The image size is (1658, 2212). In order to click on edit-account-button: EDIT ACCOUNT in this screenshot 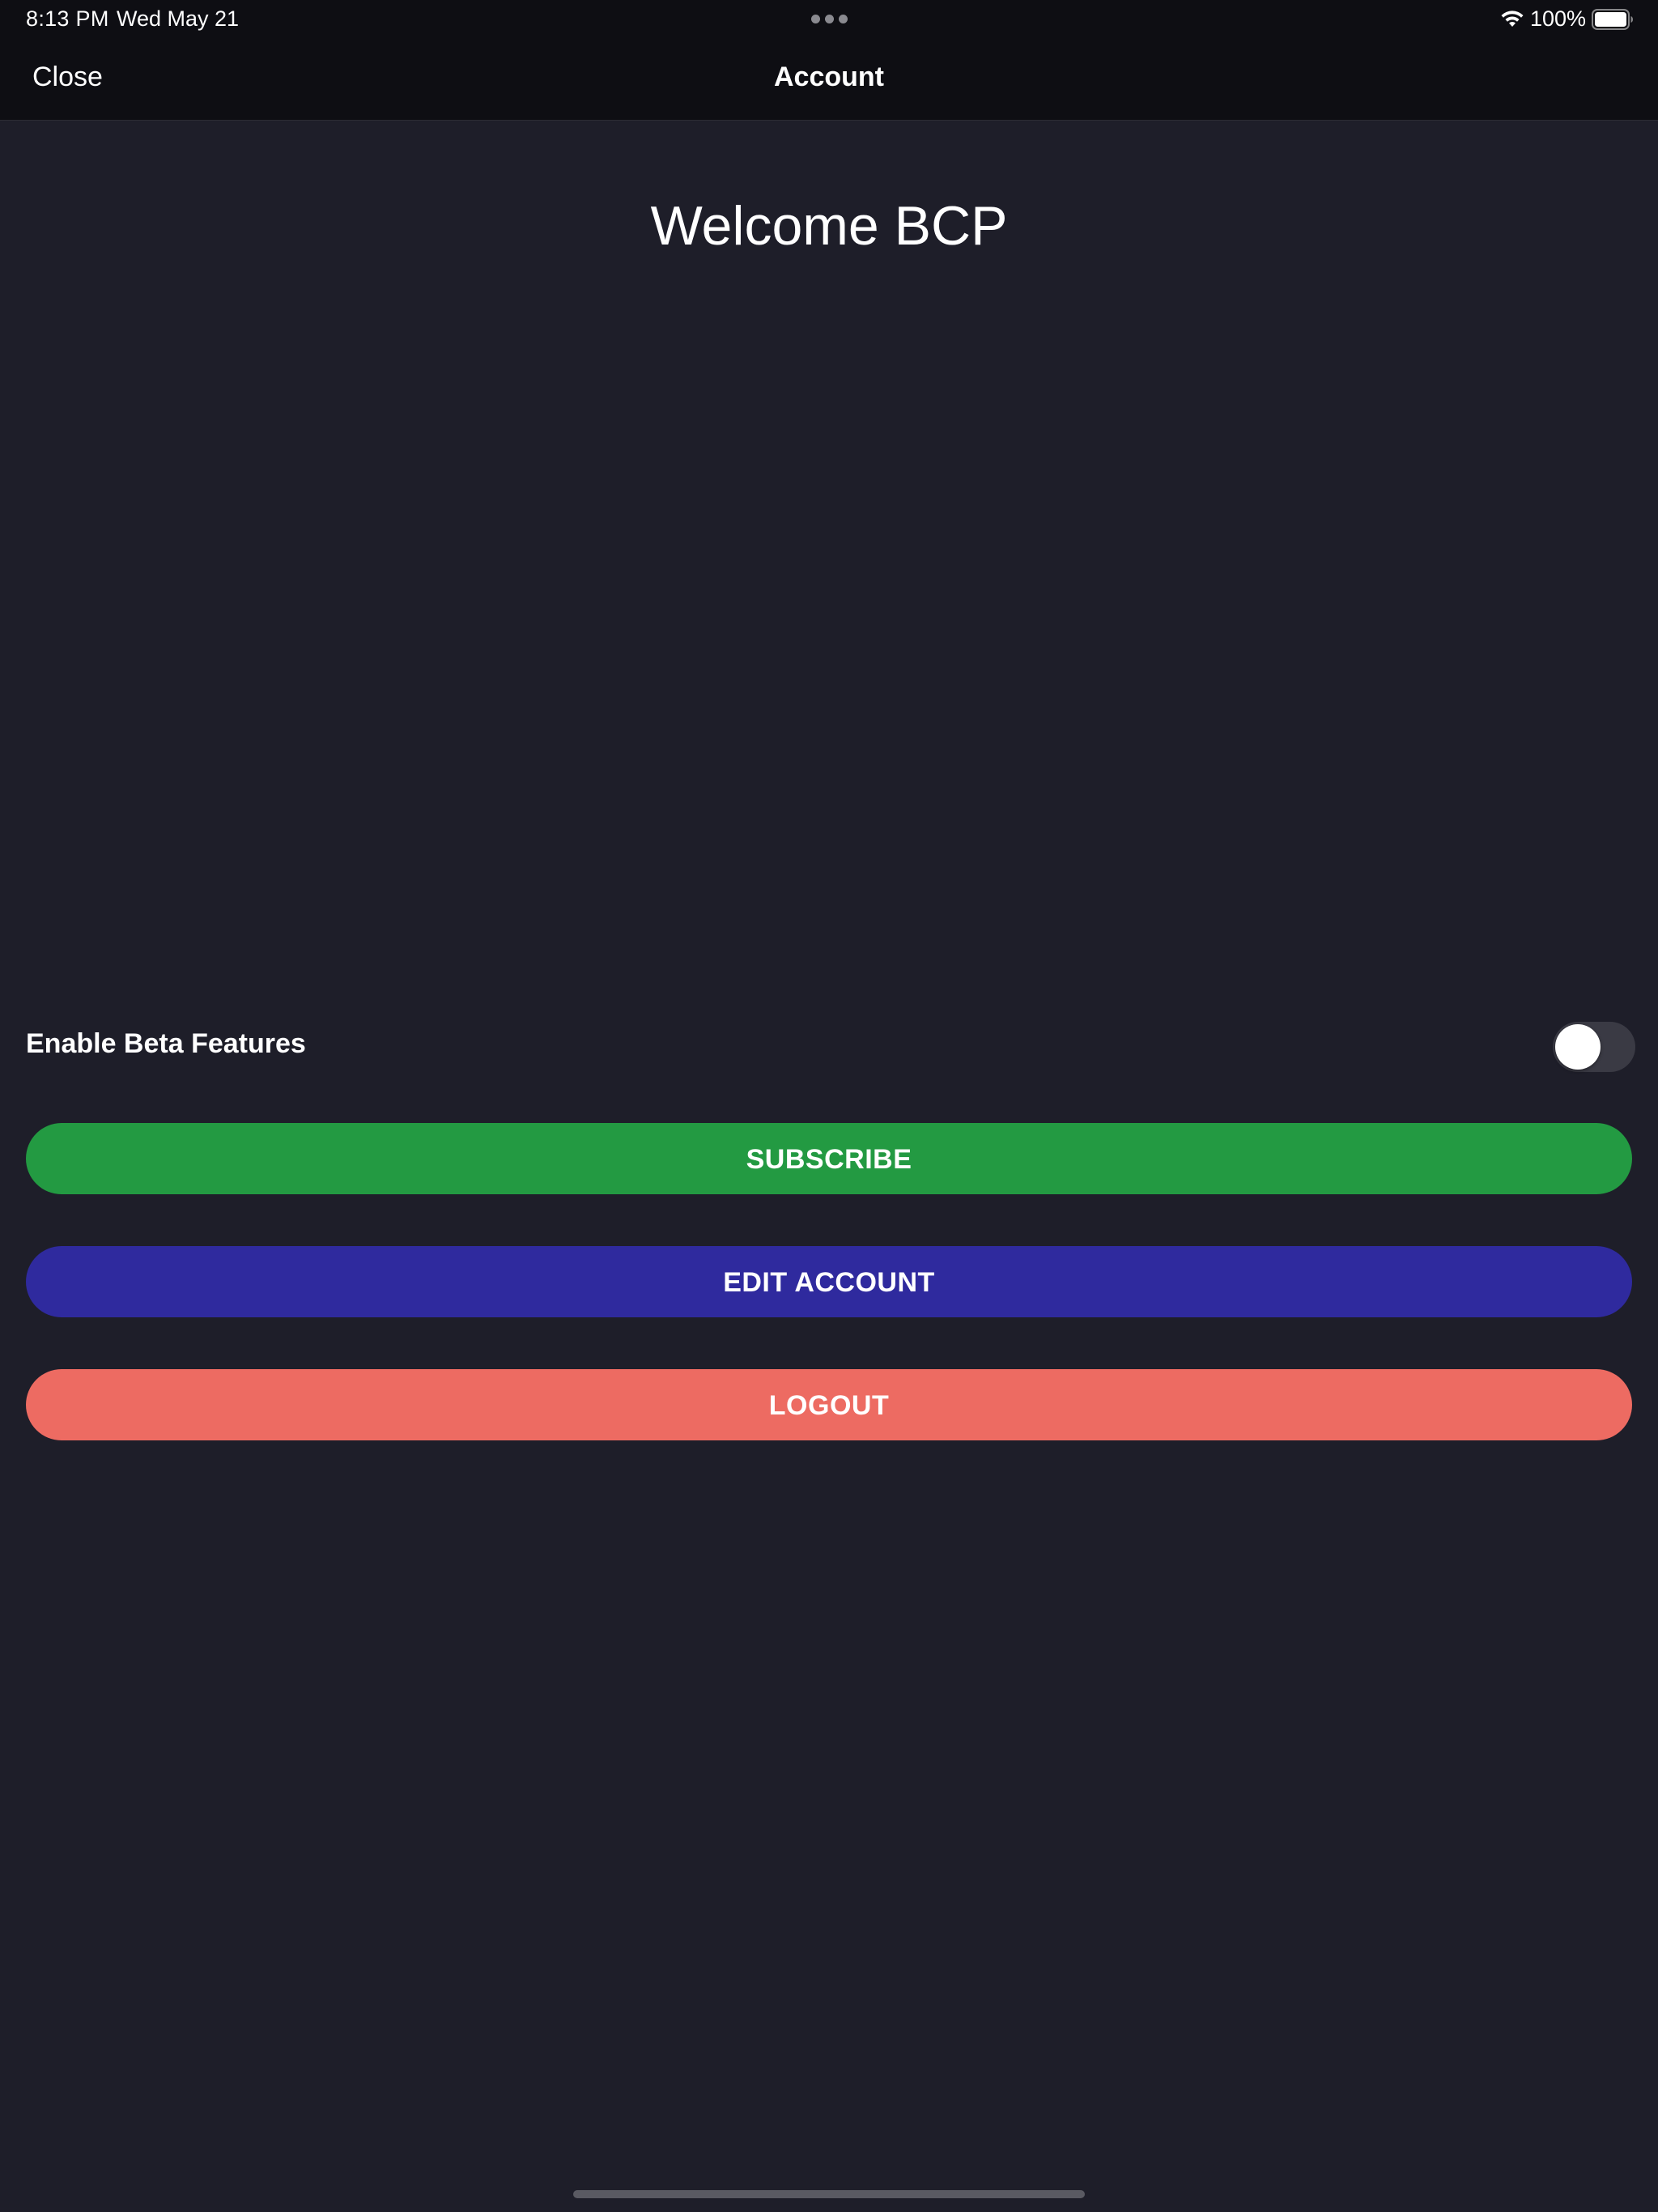, I will do `click(829, 1281)`.